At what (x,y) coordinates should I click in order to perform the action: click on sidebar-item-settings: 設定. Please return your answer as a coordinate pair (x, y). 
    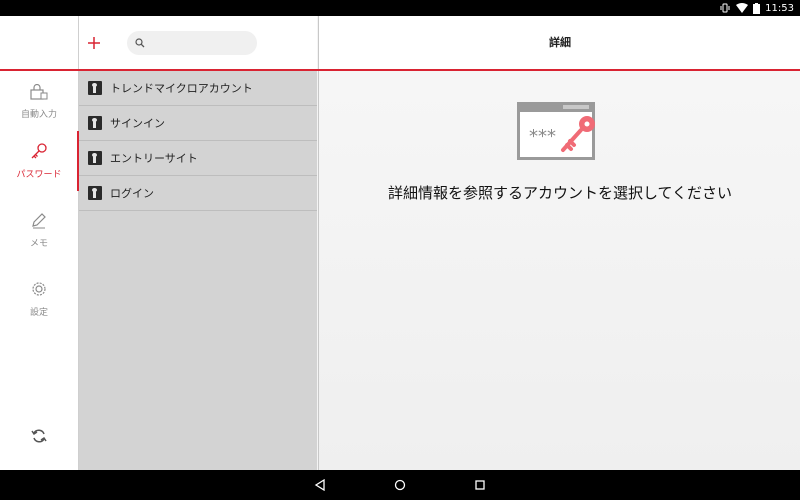
    Looking at the image, I should click on (39, 299).